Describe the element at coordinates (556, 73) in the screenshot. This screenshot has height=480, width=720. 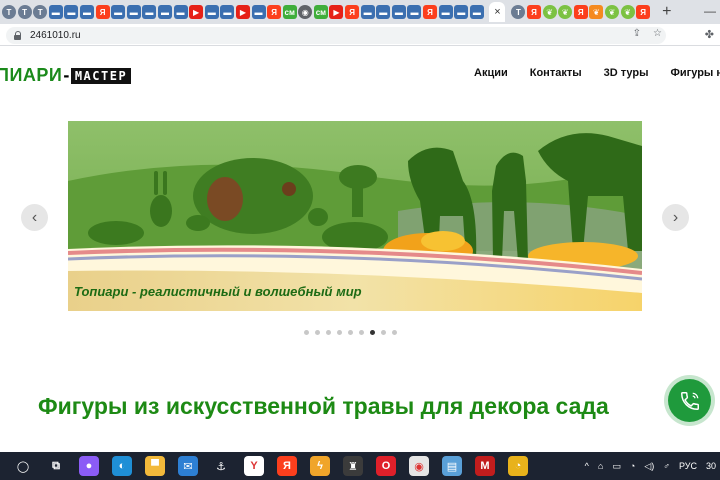
I see `nav-link-contacts: Контакты` at that location.